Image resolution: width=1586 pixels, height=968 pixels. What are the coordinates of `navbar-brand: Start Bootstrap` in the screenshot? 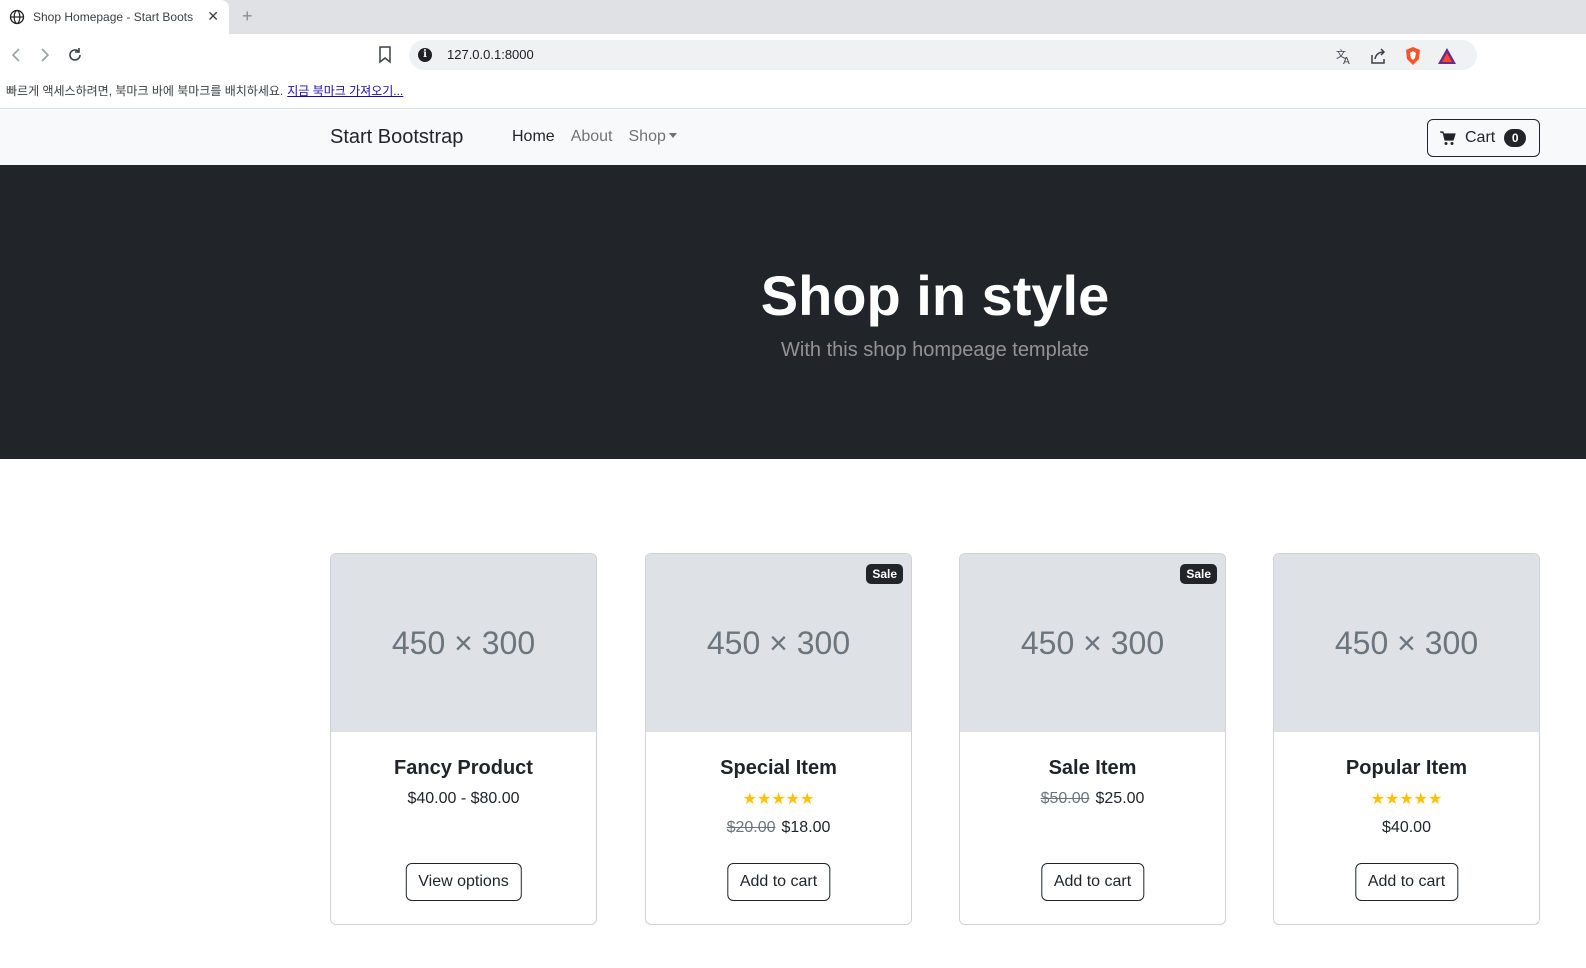 It's located at (396, 137).